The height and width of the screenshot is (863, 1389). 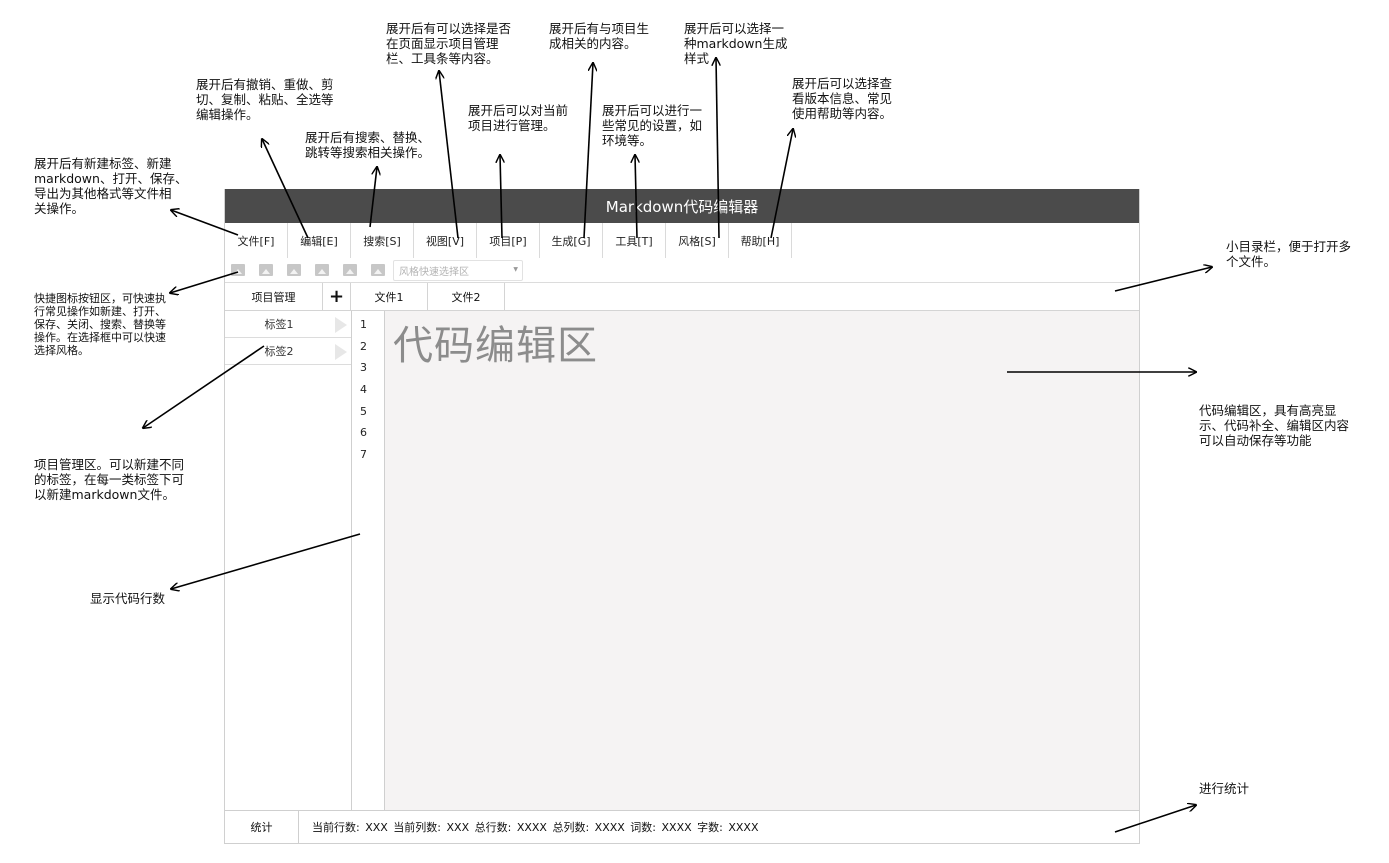 What do you see at coordinates (760, 240) in the screenshot?
I see `menu-help: 帮助[H]` at bounding box center [760, 240].